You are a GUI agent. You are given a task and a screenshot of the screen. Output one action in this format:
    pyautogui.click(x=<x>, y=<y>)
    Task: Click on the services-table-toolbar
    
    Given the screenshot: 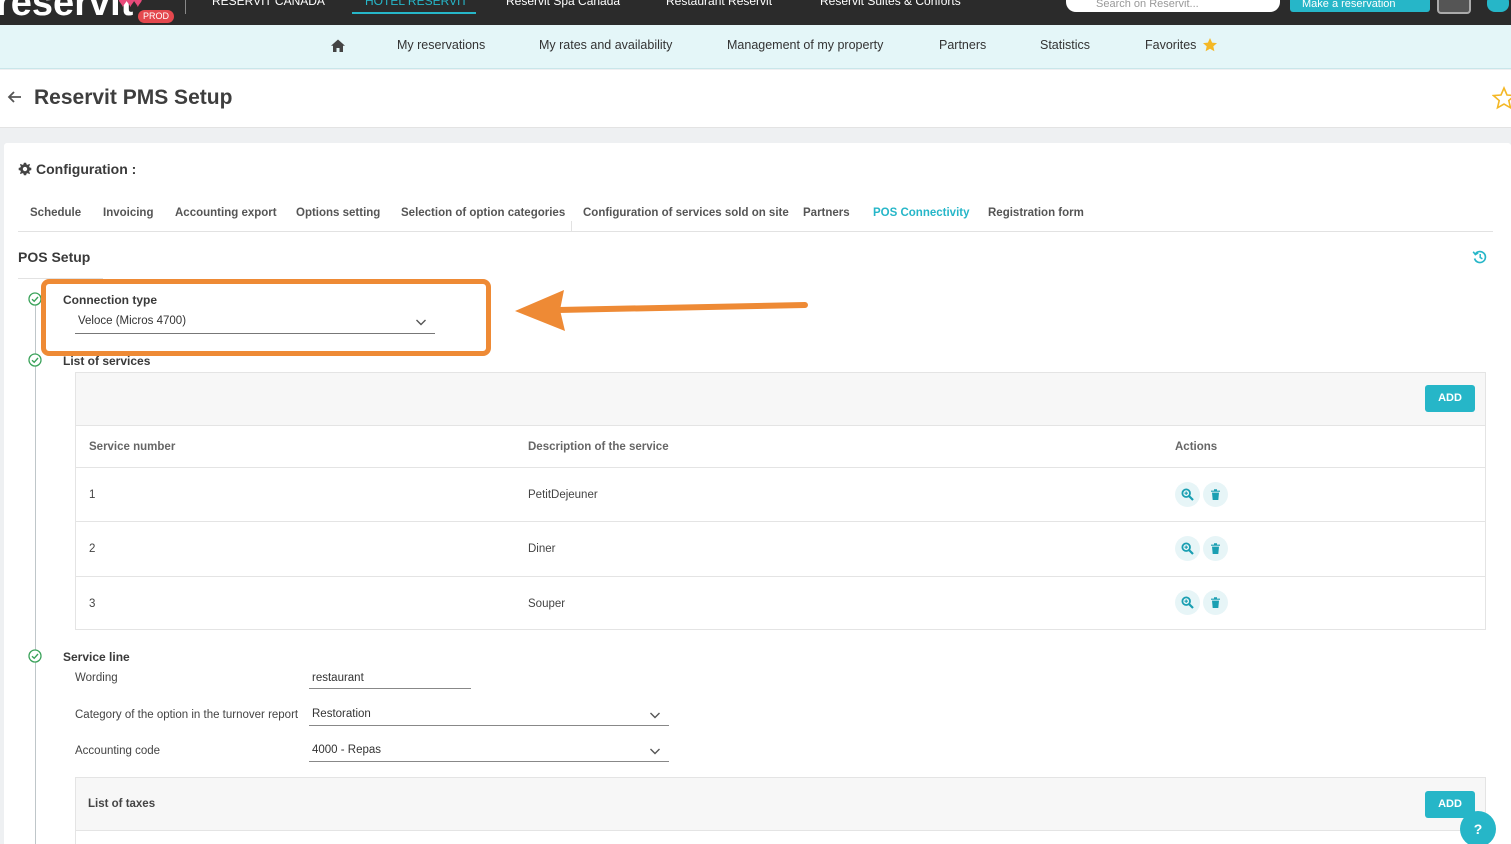 What is the action you would take?
    pyautogui.click(x=780, y=399)
    